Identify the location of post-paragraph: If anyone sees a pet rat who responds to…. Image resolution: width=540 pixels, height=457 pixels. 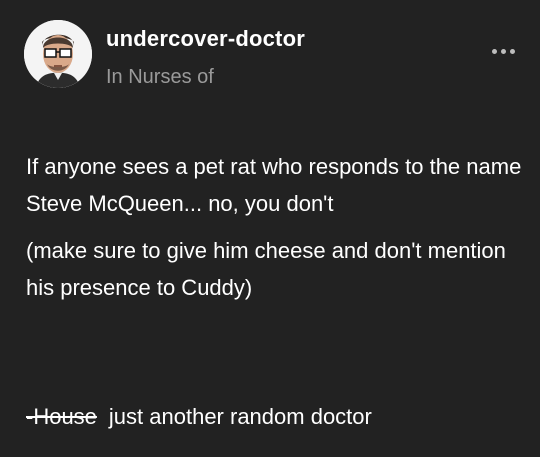
(274, 185).